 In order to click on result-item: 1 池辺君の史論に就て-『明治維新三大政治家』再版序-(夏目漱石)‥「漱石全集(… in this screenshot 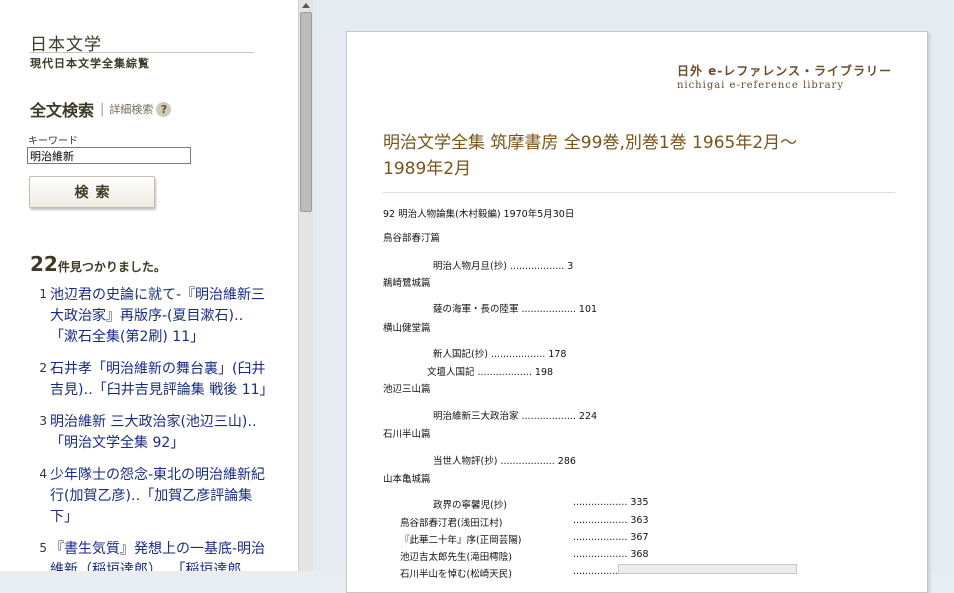, I will do `click(148, 316)`.